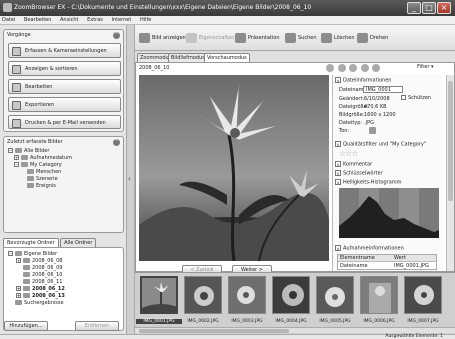 Image resolution: width=455 pixels, height=339 pixels. Describe the element at coordinates (40, 172) in the screenshot. I see `tree-item: Menschen` at that location.